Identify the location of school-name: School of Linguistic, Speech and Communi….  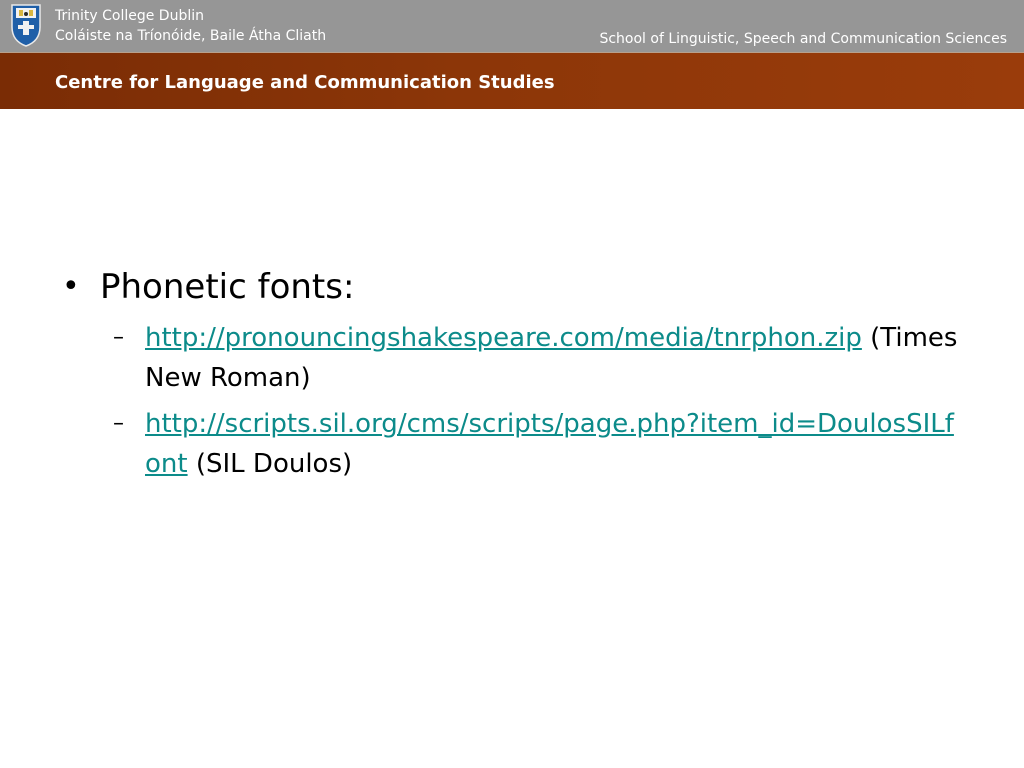
(803, 39).